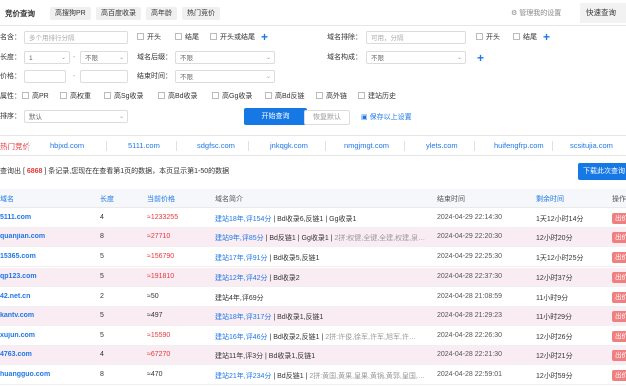 The height and width of the screenshot is (386, 626). Describe the element at coordinates (67, 145) in the screenshot. I see `site-link: hbjxd.com` at that location.